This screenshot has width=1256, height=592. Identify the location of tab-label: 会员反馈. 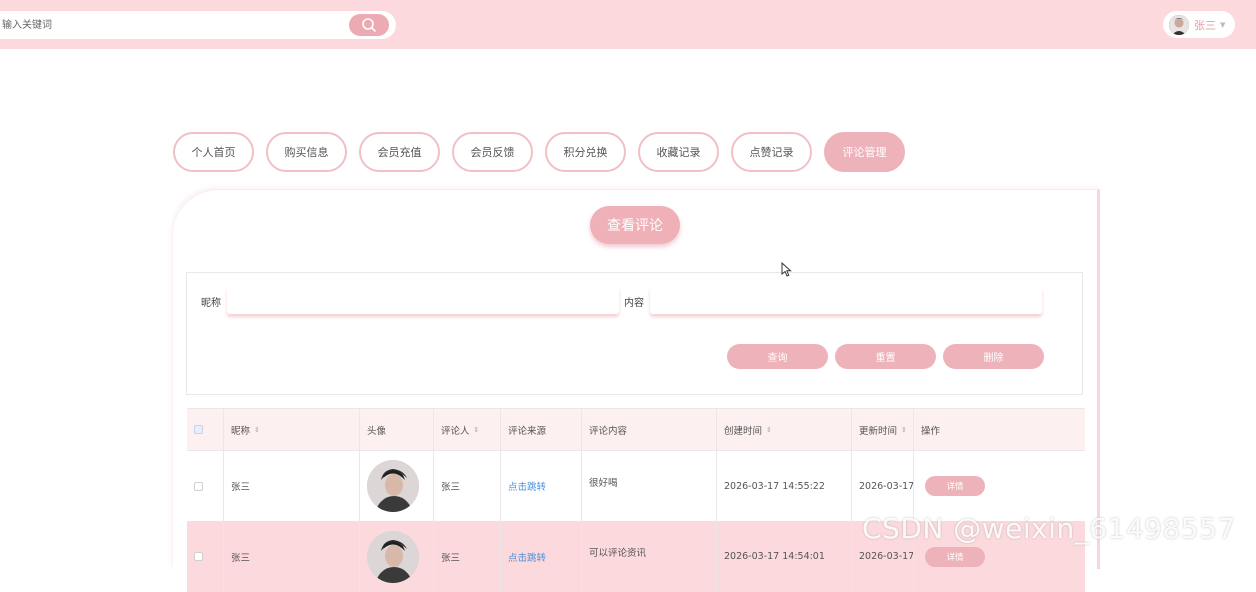
(492, 152).